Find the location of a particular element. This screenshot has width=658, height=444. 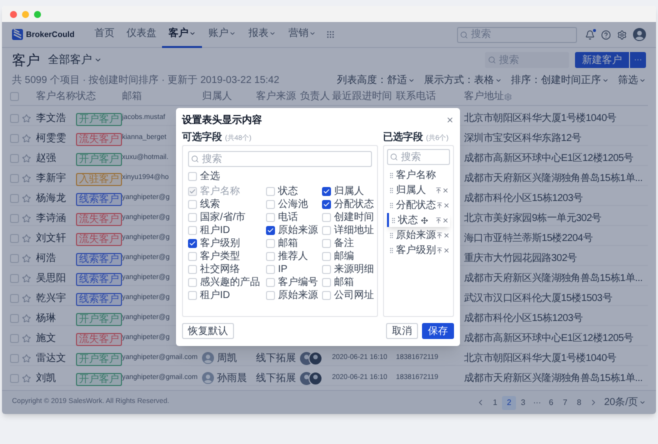

checkbox-label: 租户ID is located at coordinates (215, 295).